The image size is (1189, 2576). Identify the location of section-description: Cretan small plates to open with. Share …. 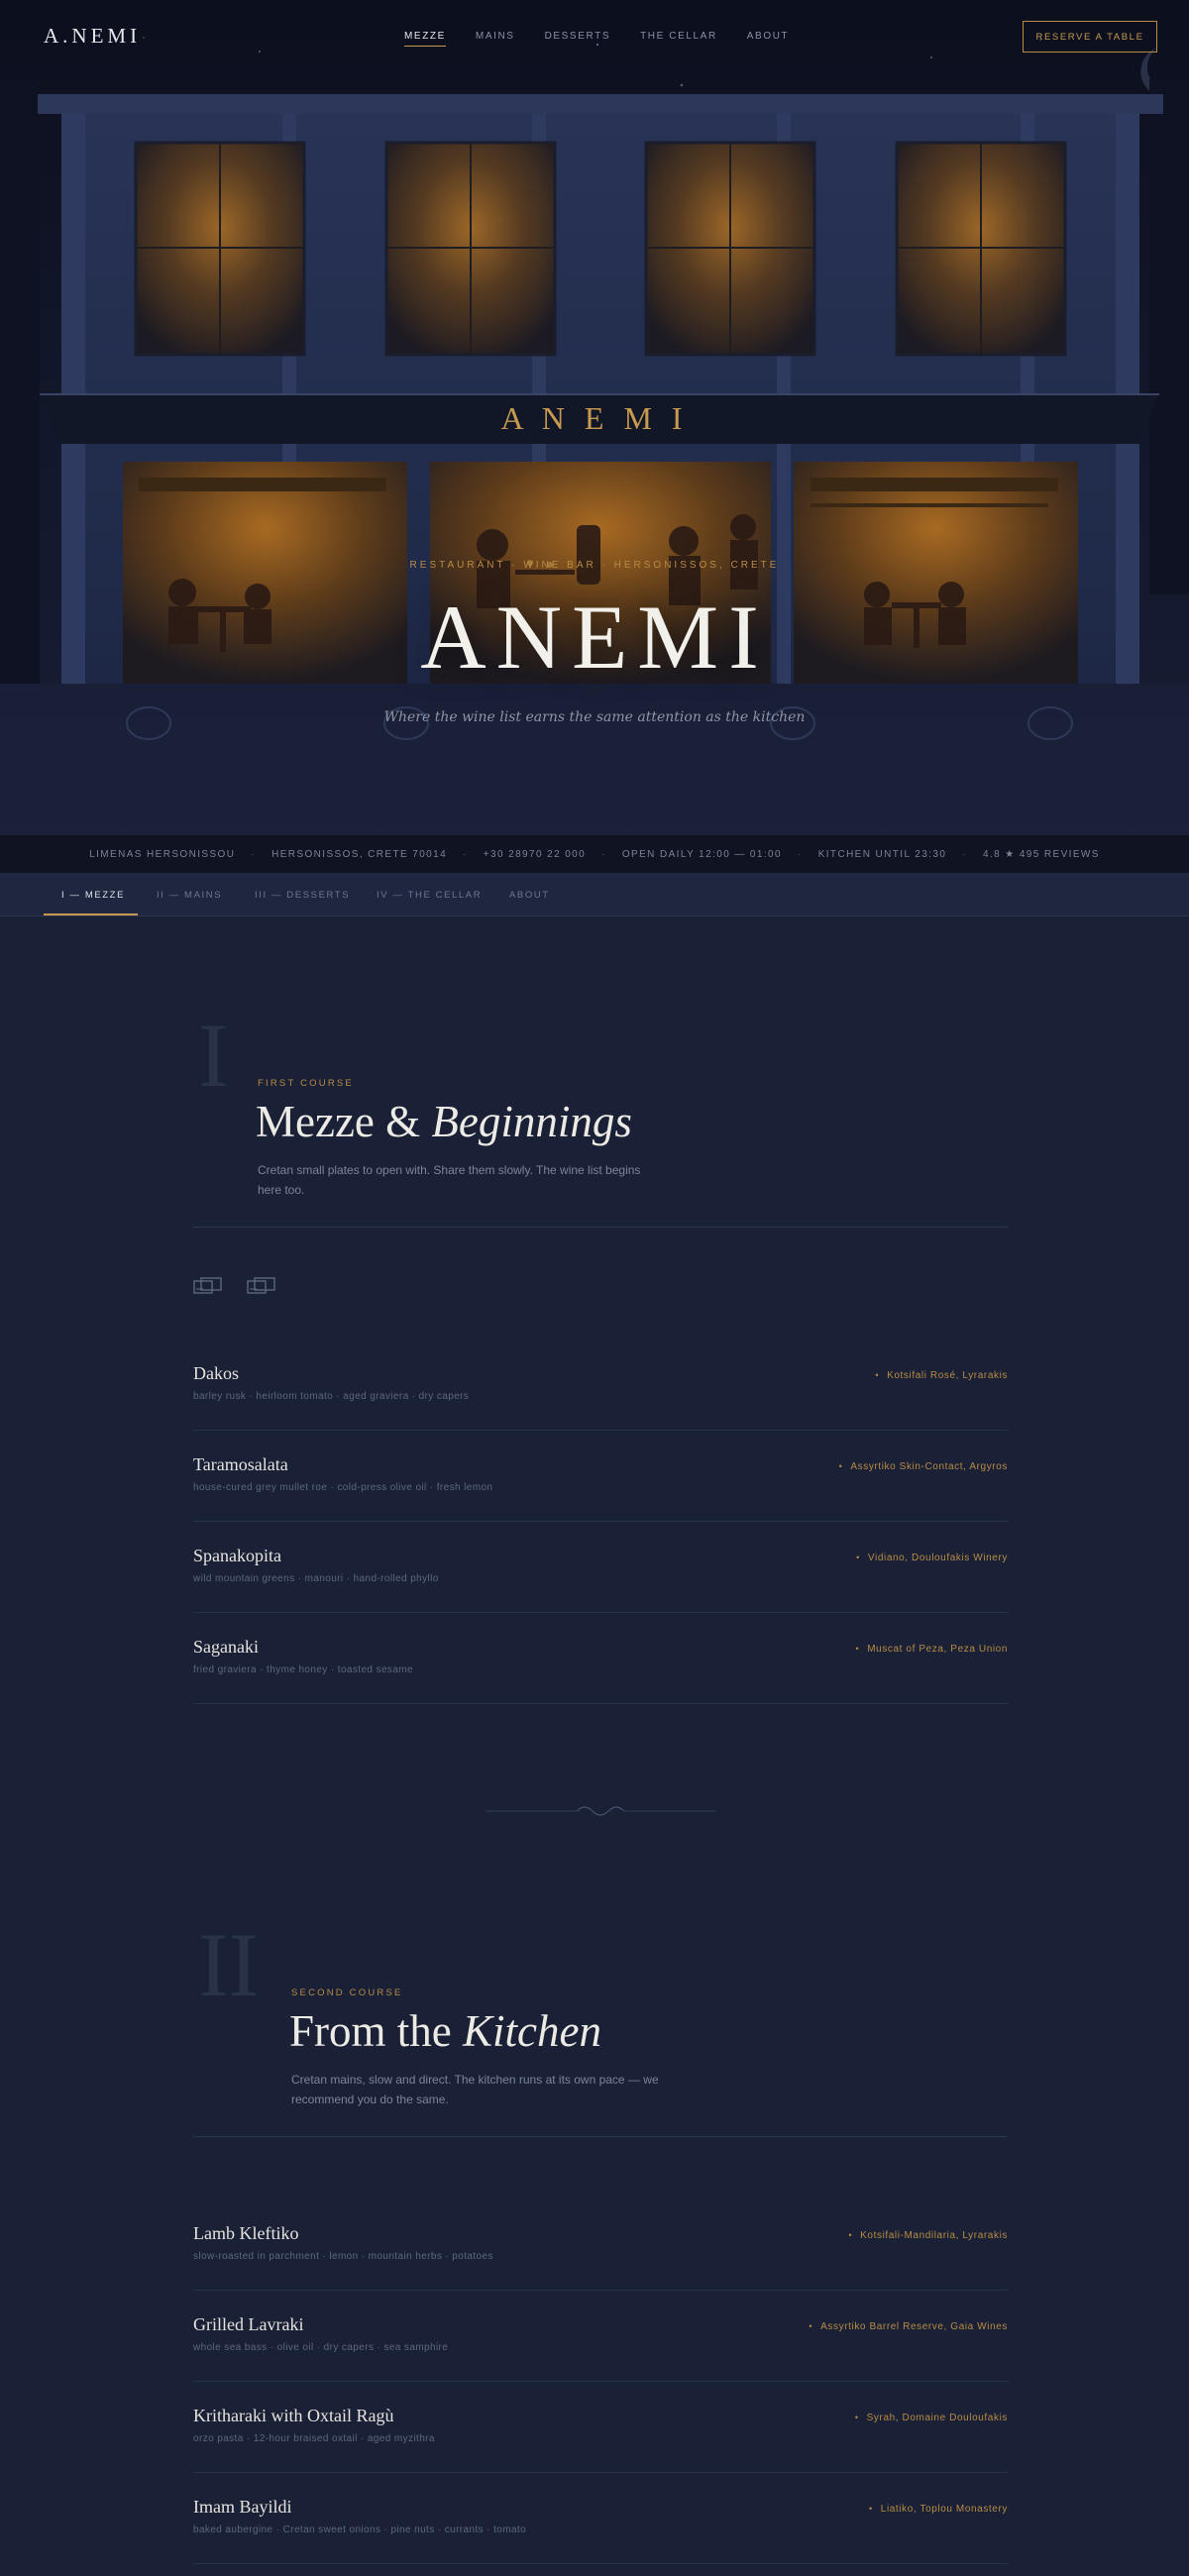
(450, 1180).